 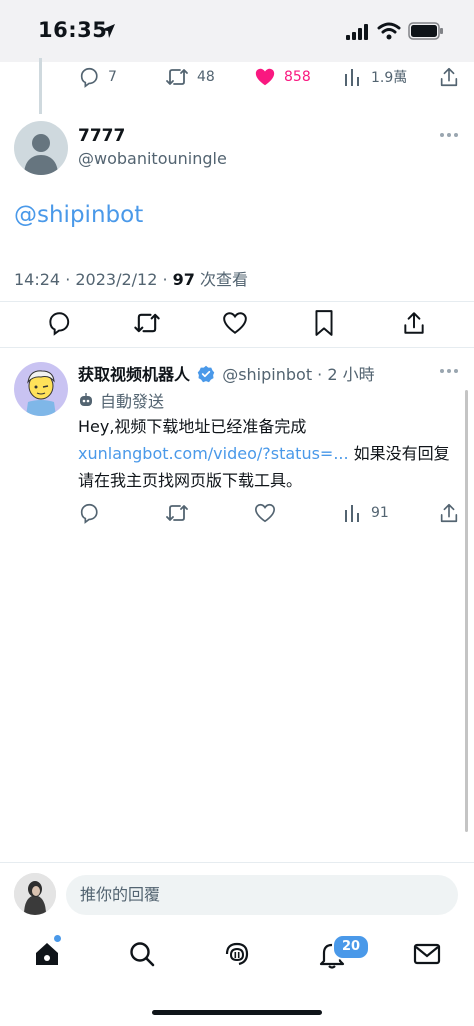 What do you see at coordinates (265, 77) in the screenshot?
I see `heart-filled-icon` at bounding box center [265, 77].